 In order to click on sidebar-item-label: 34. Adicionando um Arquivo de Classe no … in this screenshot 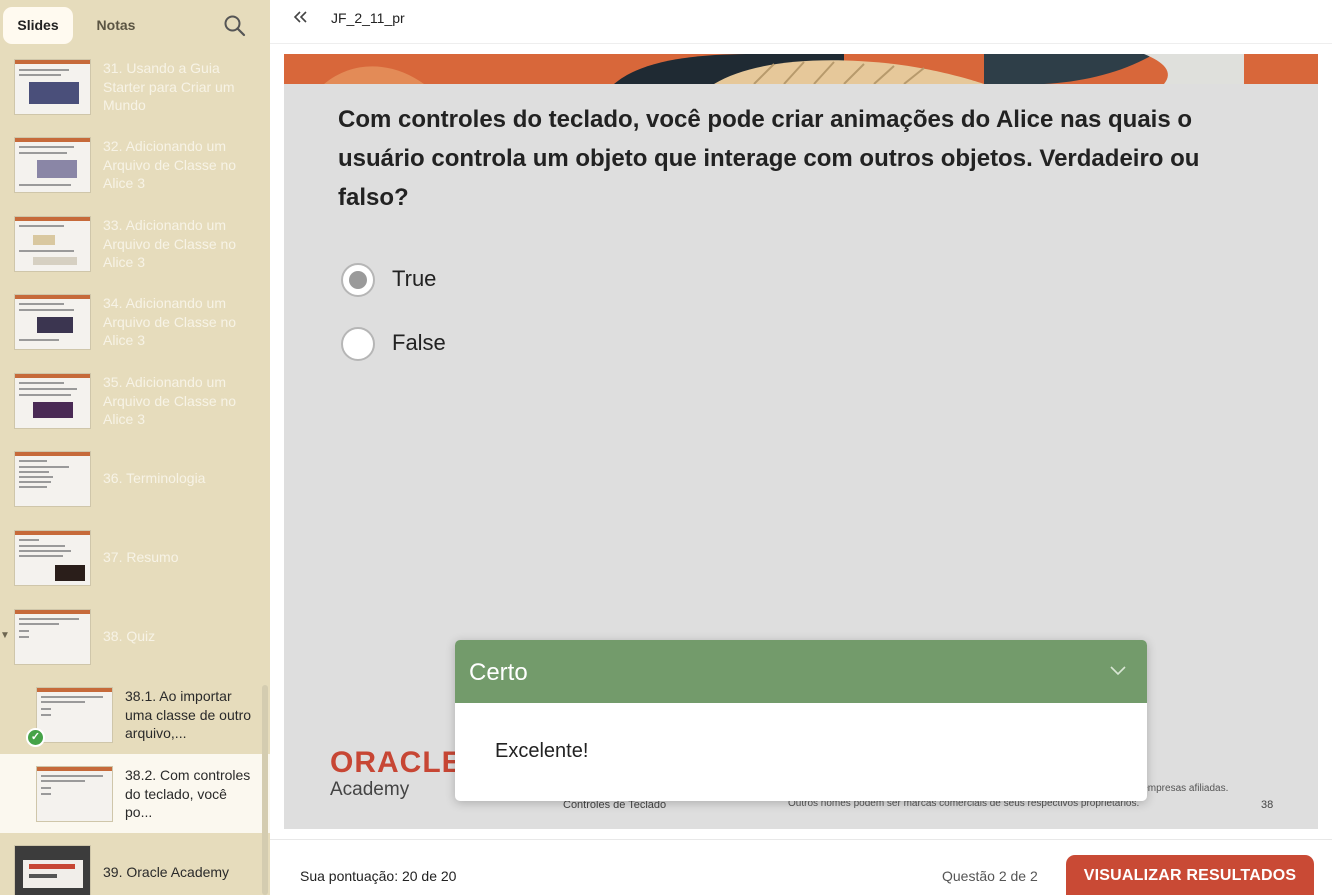, I will do `click(170, 321)`.